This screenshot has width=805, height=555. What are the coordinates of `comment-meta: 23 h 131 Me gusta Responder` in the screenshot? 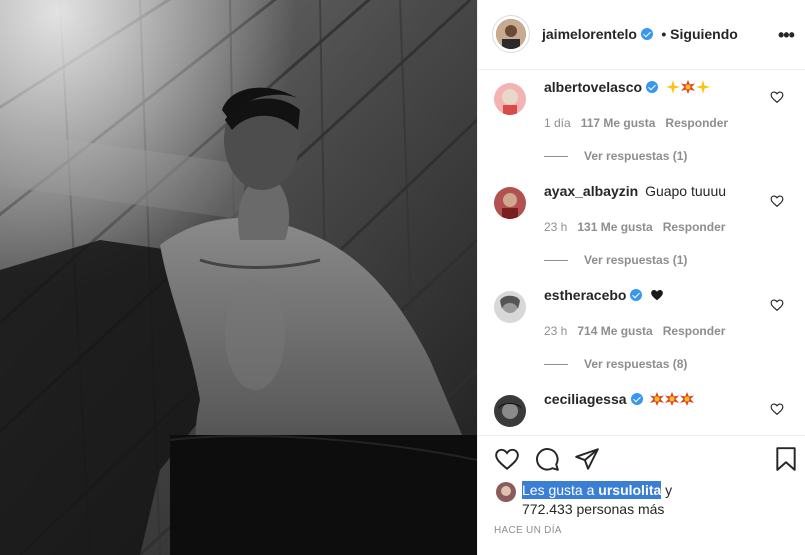 It's located at (639, 227).